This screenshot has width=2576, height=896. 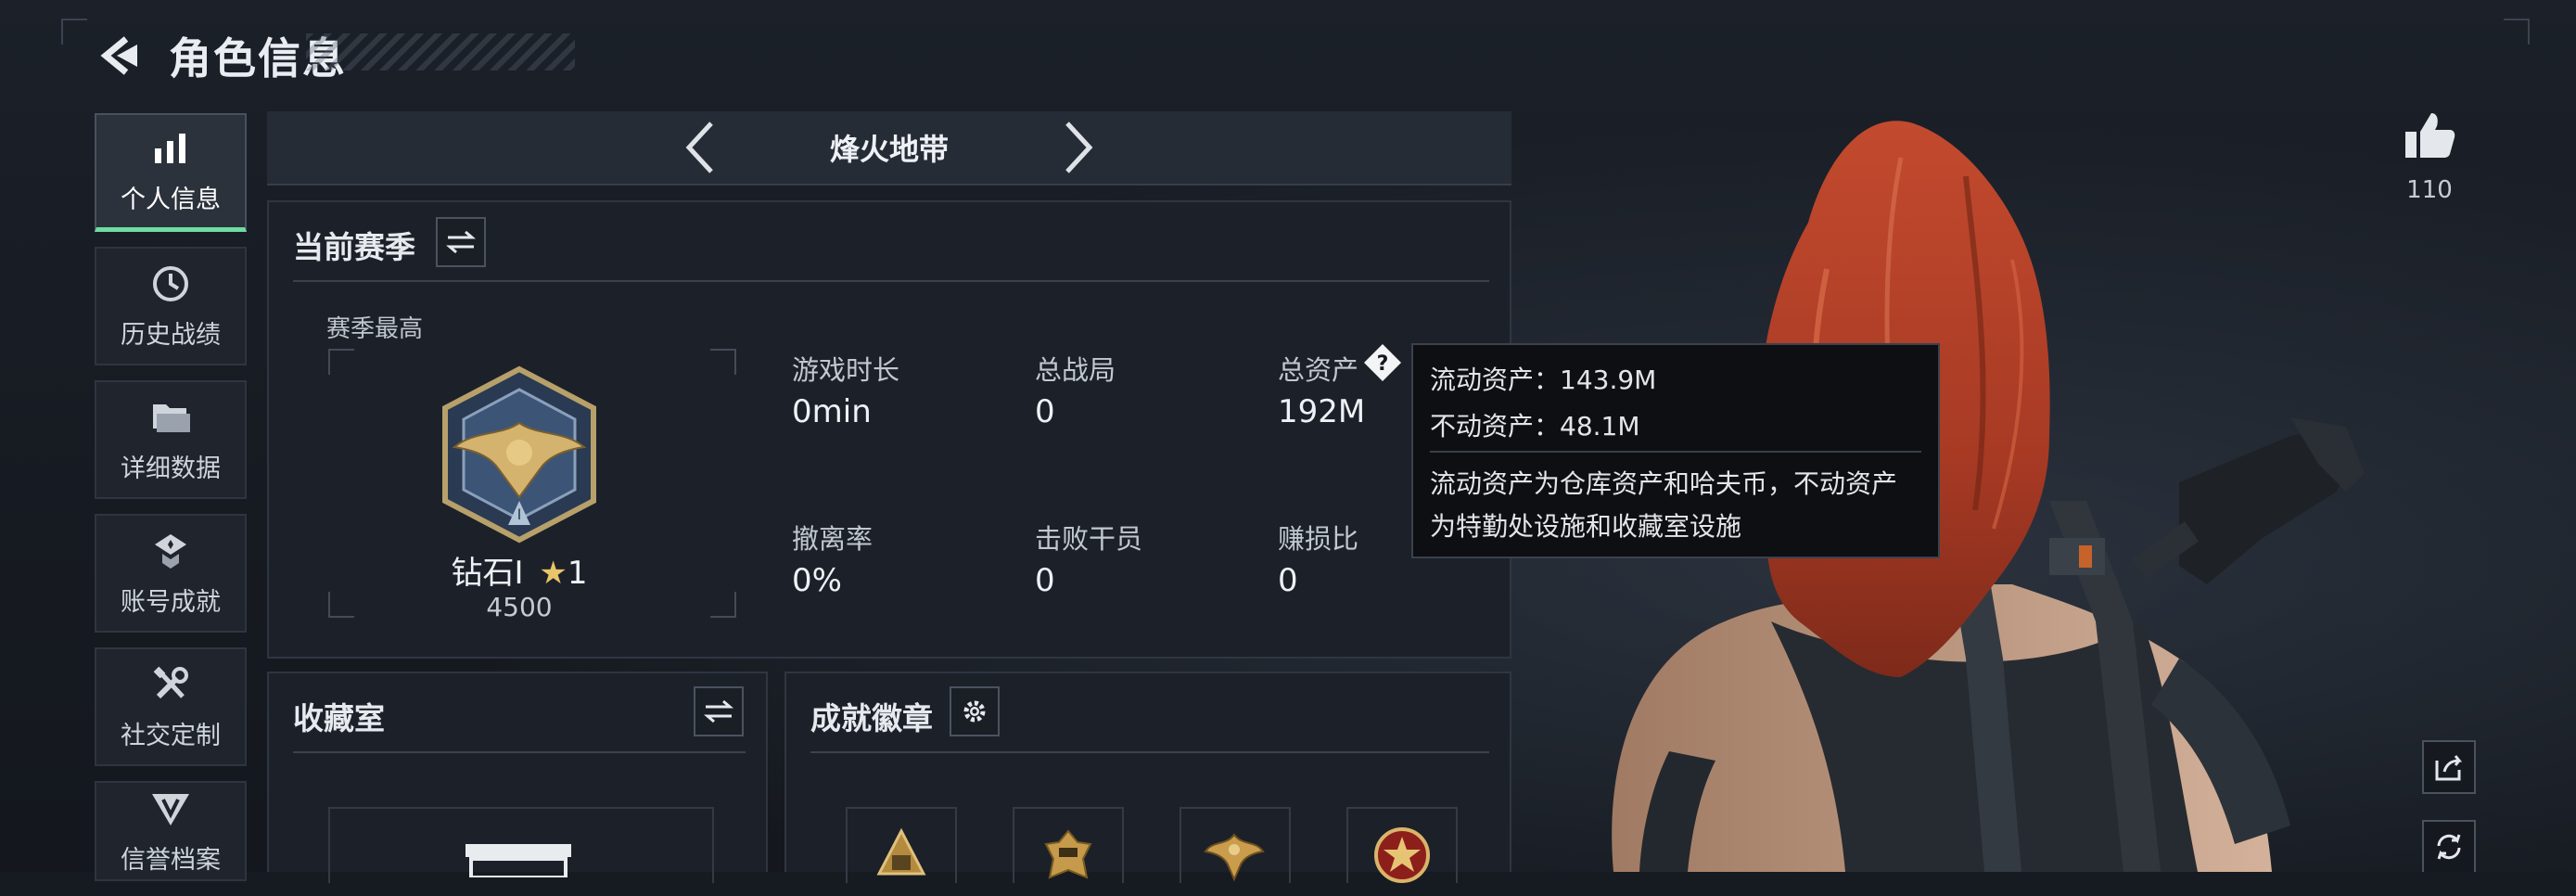 I want to click on sidebar-item-label: 信誉档案, so click(x=171, y=860).